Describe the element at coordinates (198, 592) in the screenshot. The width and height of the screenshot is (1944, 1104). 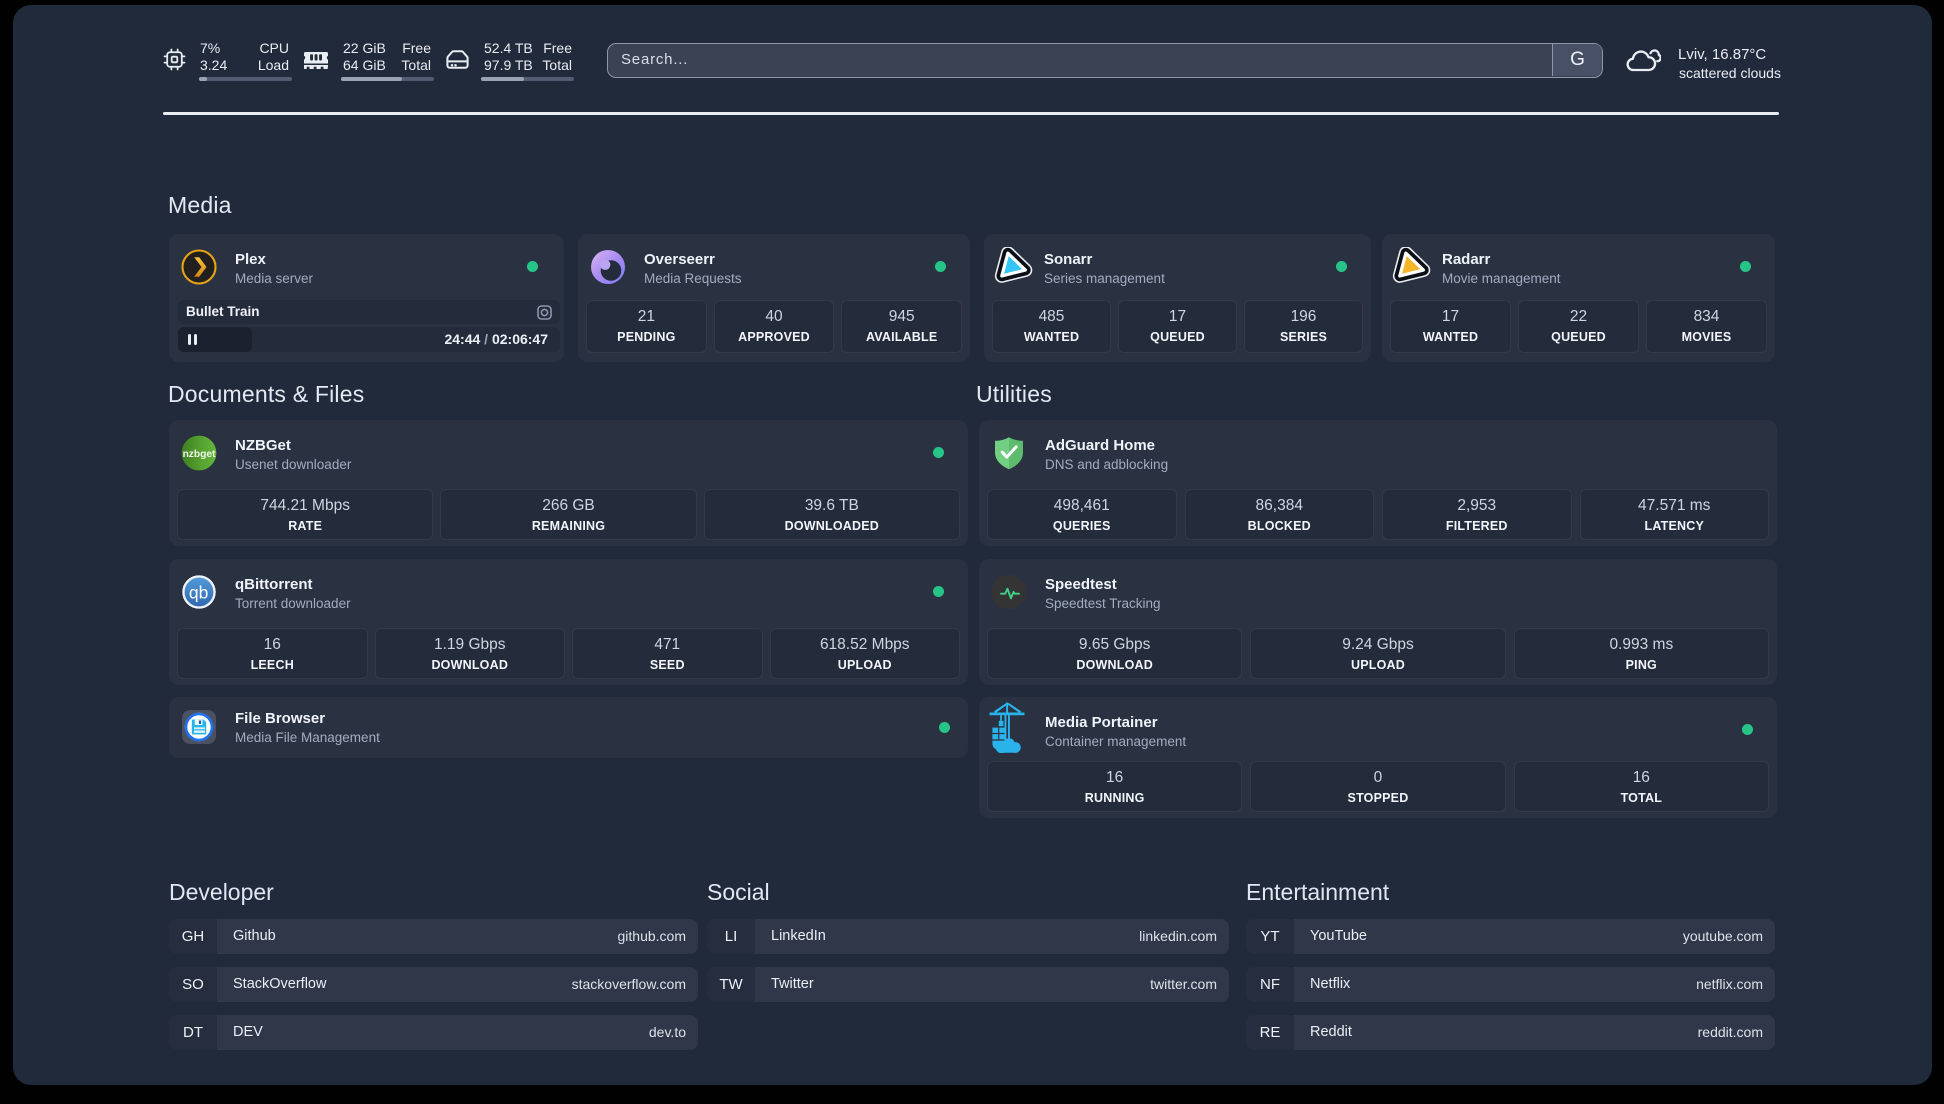
I see `svg-text: qb` at that location.